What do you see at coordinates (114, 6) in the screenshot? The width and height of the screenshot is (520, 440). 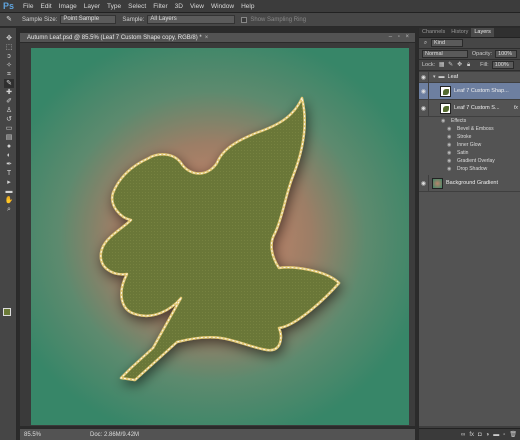 I see `menu-type: Type` at bounding box center [114, 6].